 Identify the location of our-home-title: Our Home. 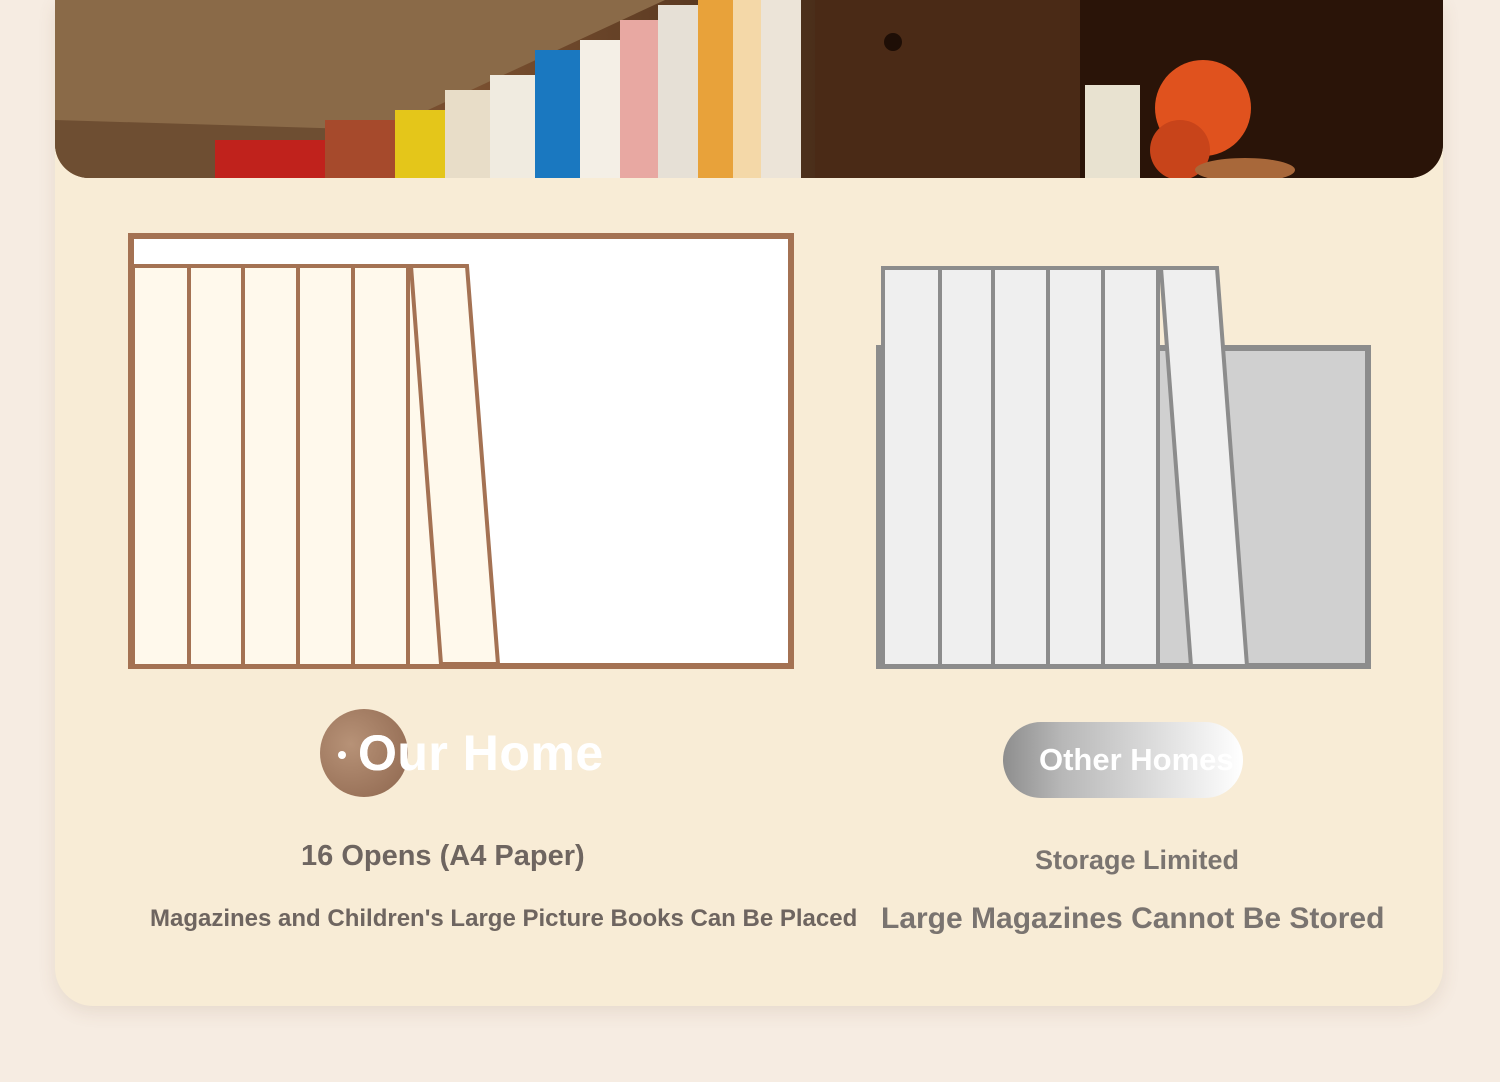
(481, 753).